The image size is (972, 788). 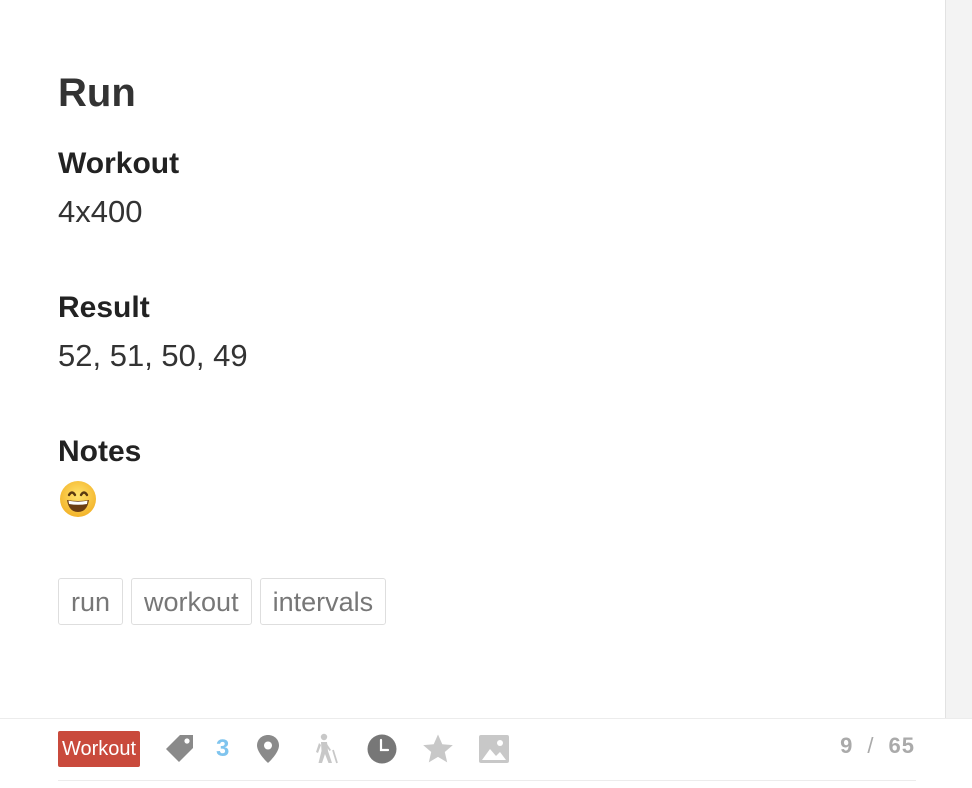 I want to click on divider, so click(x=487, y=780).